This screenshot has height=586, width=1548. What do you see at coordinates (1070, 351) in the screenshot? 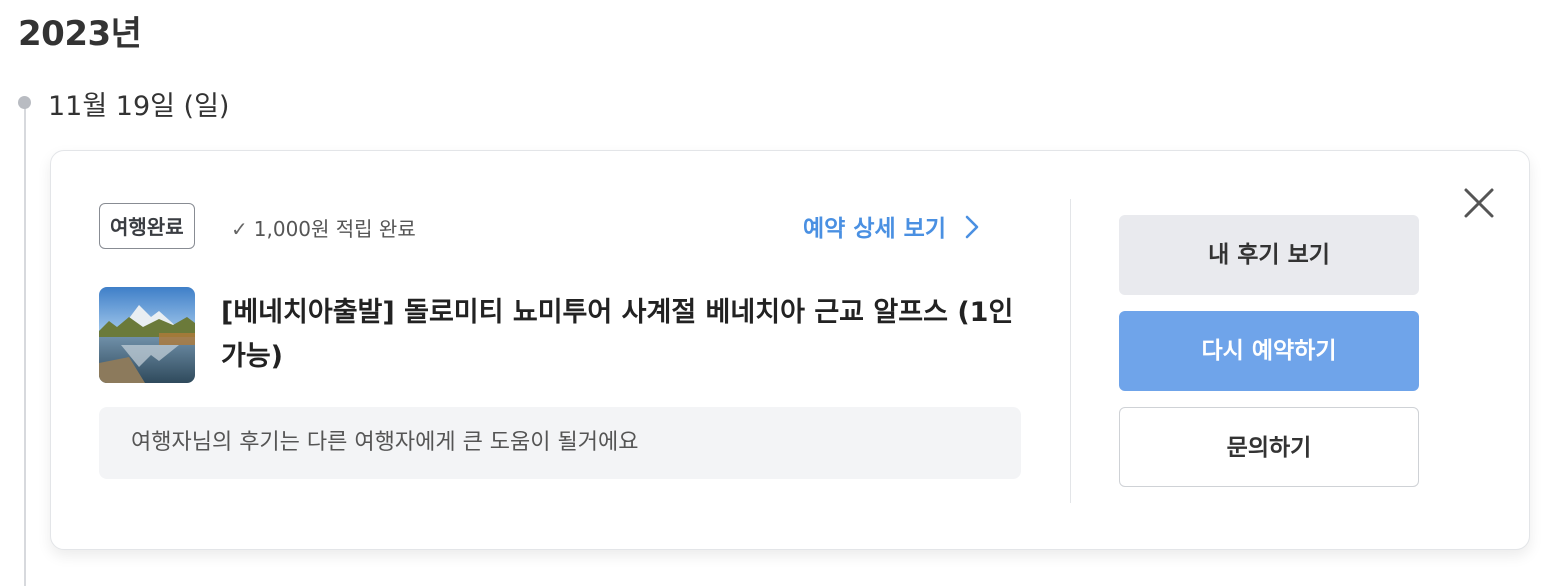
I see `vertical-divider` at bounding box center [1070, 351].